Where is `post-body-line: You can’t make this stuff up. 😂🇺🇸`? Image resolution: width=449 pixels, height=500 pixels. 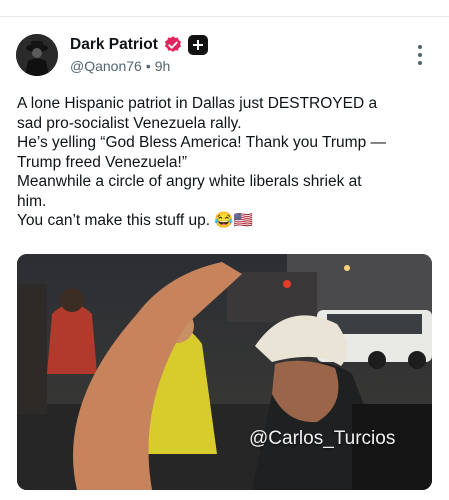 post-body-line: You can’t make this stuff up. 😂🇺🇸 is located at coordinates (135, 220).